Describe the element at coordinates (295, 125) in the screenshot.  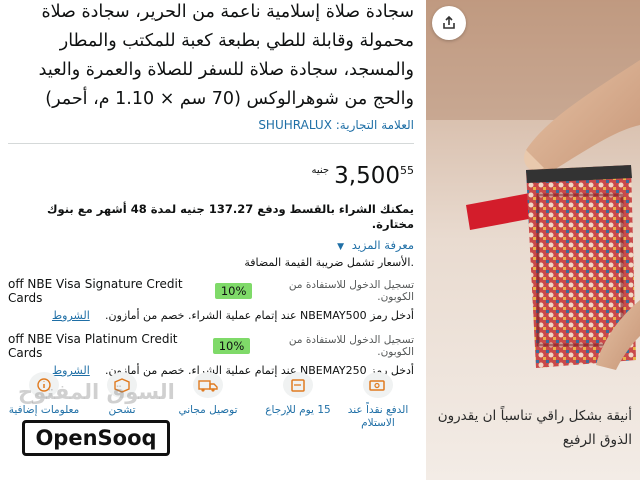
I see `brand-link: SHUHRALUX` at that location.